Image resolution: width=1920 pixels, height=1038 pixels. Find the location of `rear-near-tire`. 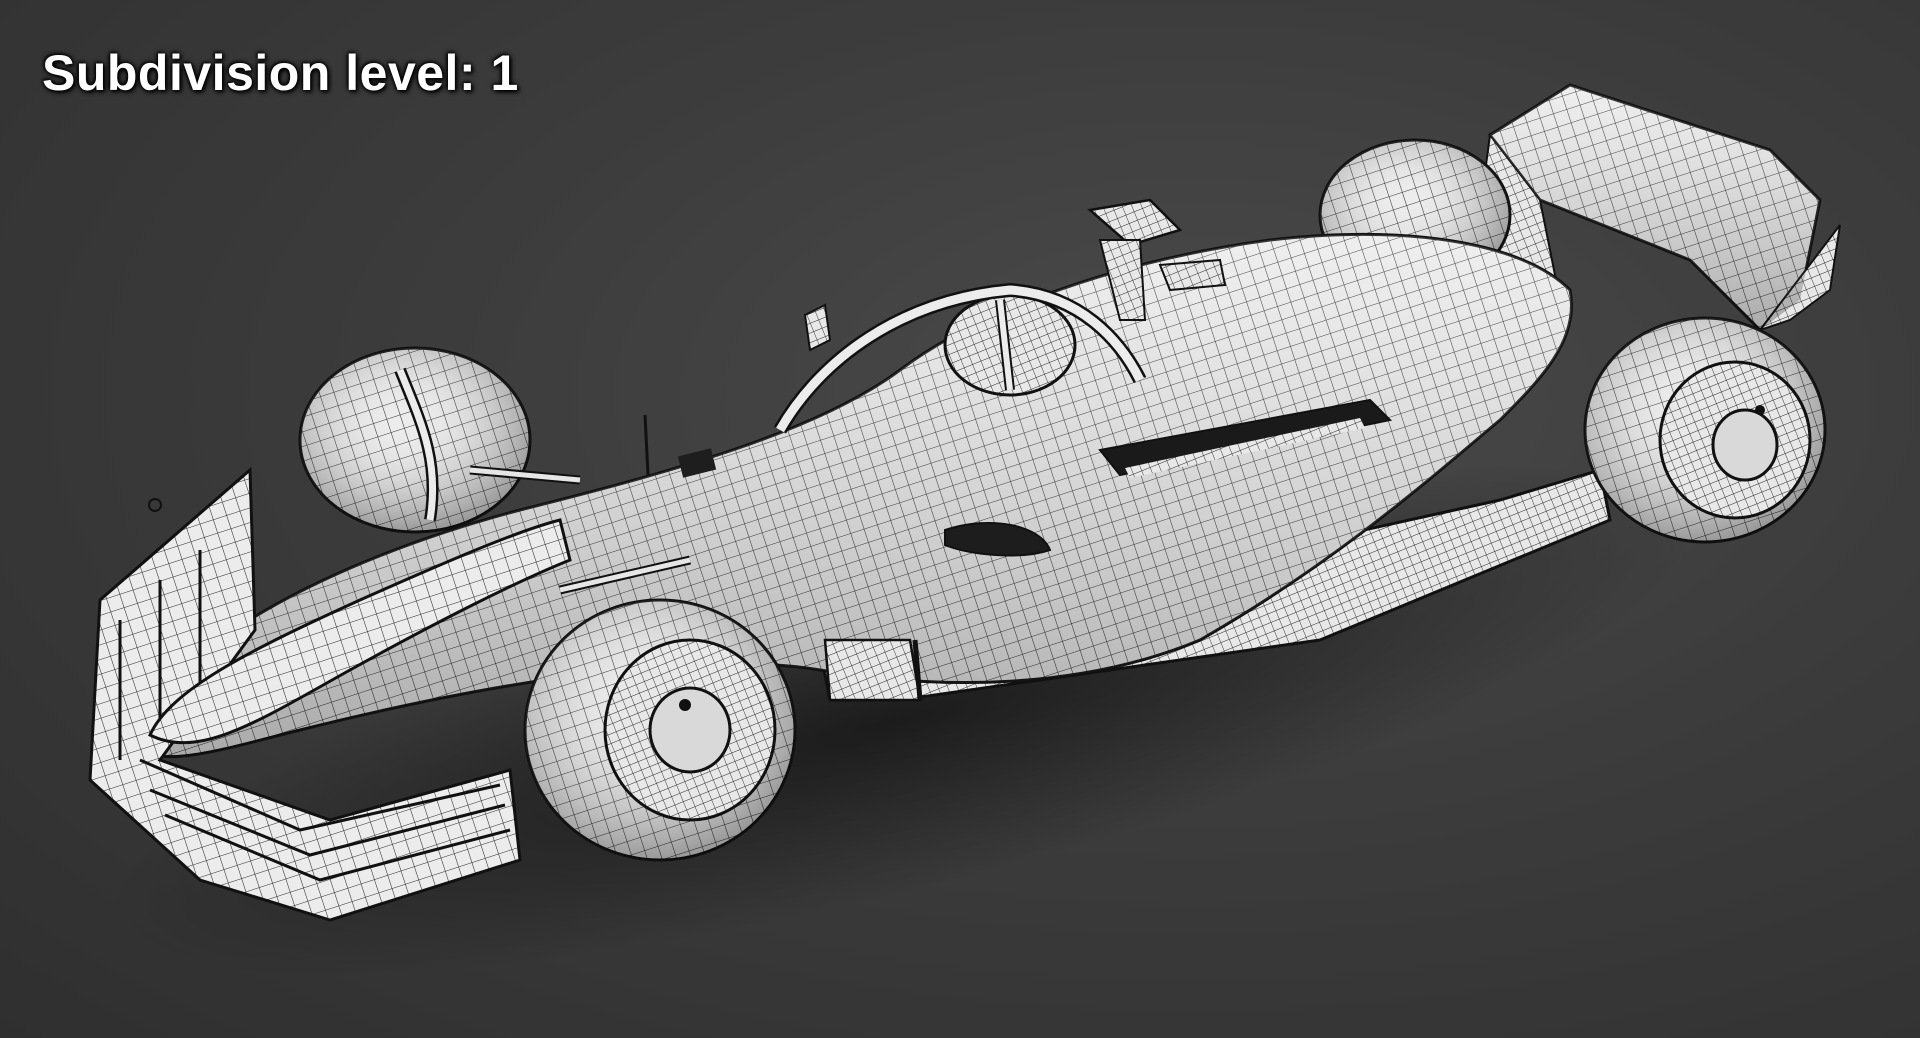

rear-near-tire is located at coordinates (1705, 430).